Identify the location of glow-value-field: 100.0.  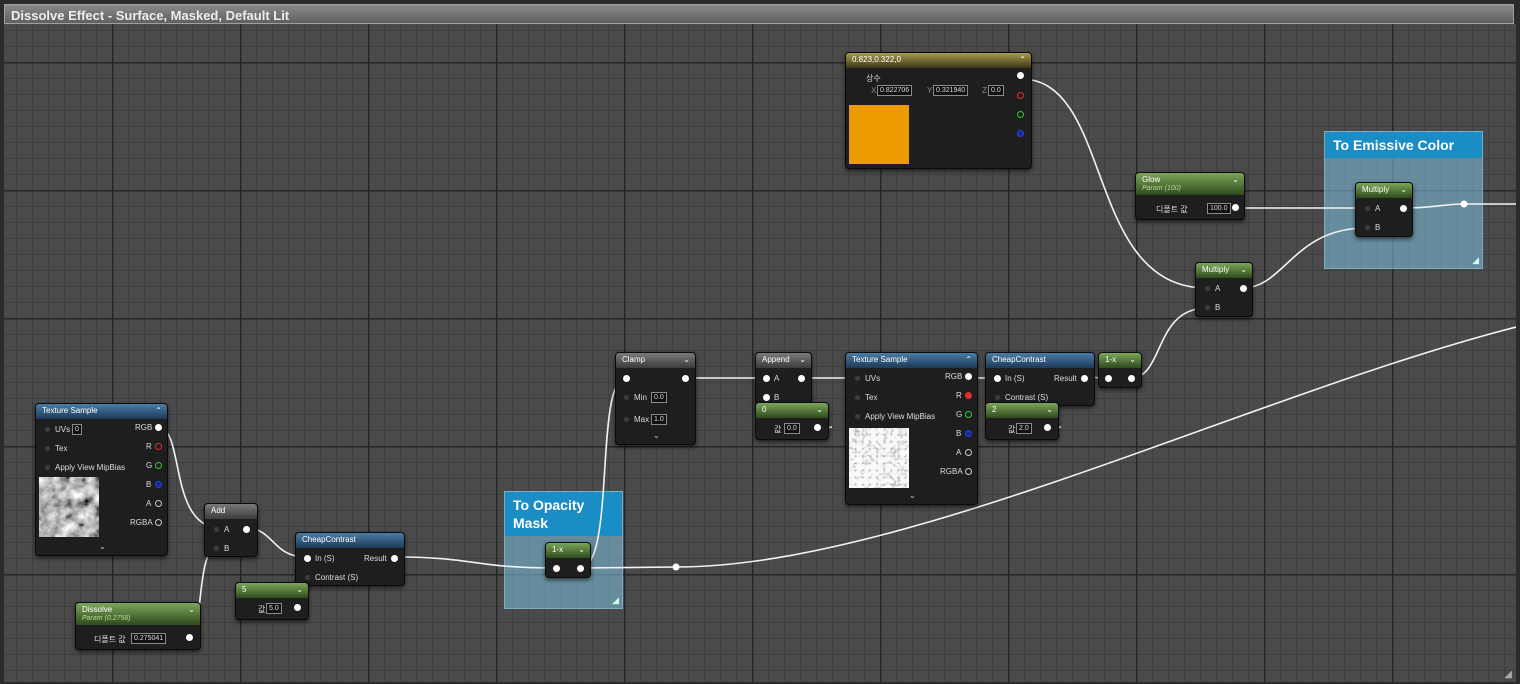
(1219, 208).